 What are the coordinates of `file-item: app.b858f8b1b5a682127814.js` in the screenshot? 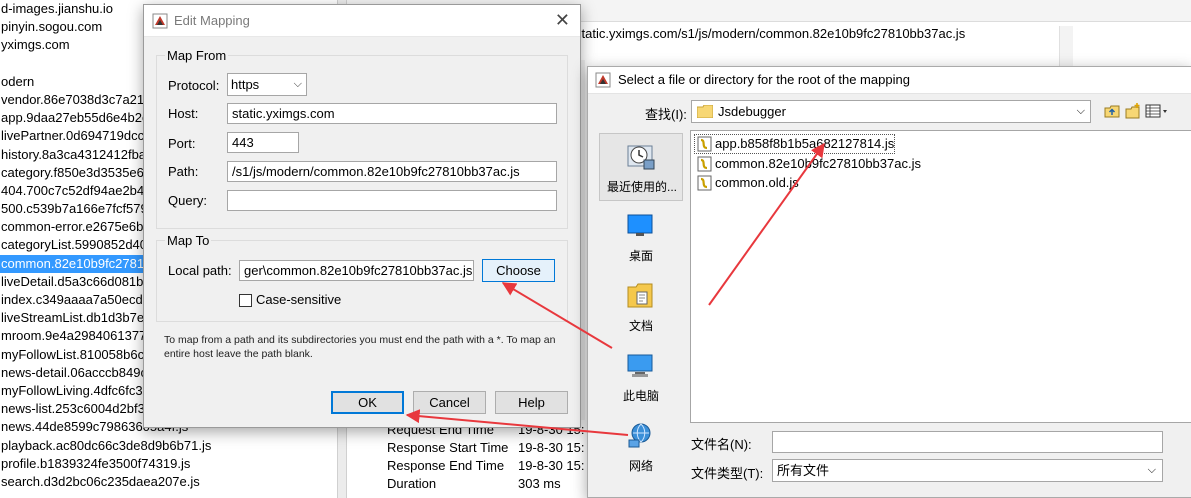 It's located at (794, 144).